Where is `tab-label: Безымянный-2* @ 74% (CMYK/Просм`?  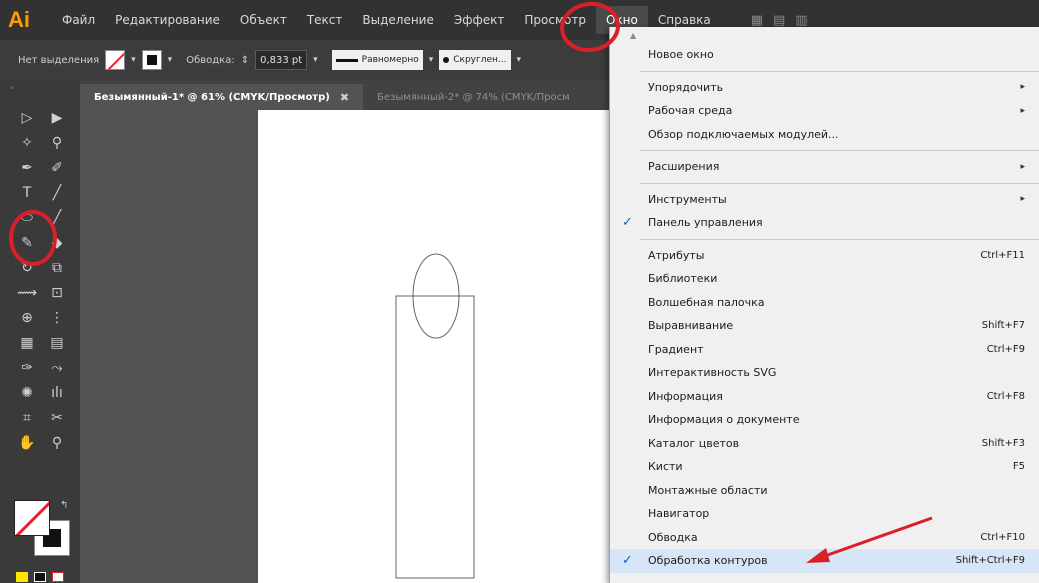
tab-label: Безымянный-2* @ 74% (CMYK/Просм is located at coordinates (473, 97).